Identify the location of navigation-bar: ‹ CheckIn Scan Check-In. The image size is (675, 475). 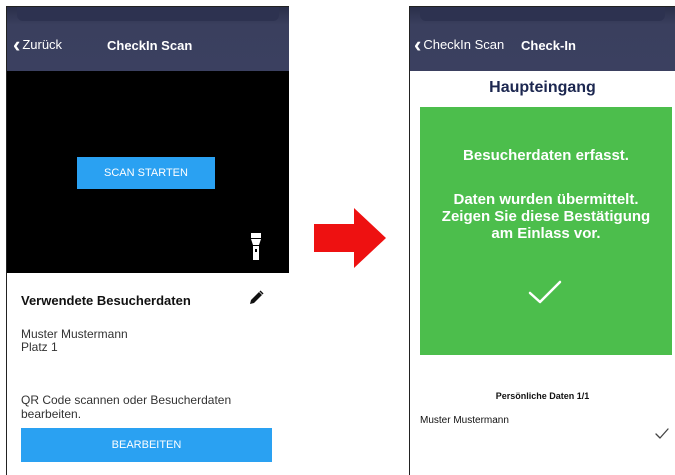
(542, 39).